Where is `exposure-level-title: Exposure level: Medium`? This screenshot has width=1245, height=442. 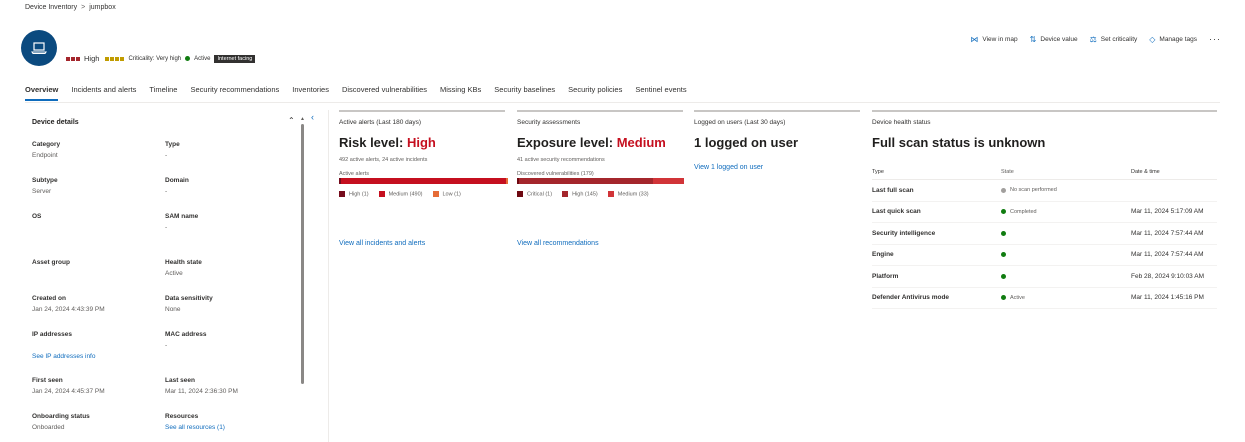 exposure-level-title: Exposure level: Medium is located at coordinates (600, 142).